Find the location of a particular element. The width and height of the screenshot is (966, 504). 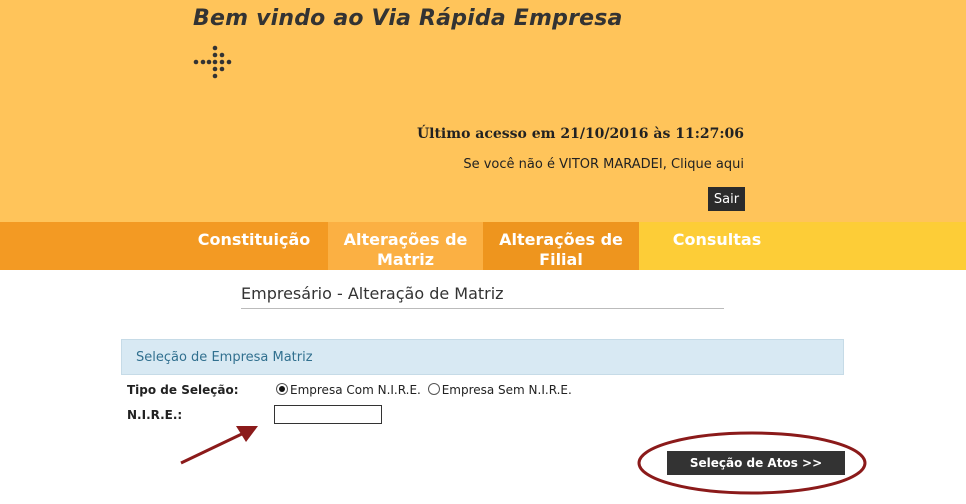

last-access-text: Último acesso em 21/10/2016 às 11:27:06 is located at coordinates (580, 134).